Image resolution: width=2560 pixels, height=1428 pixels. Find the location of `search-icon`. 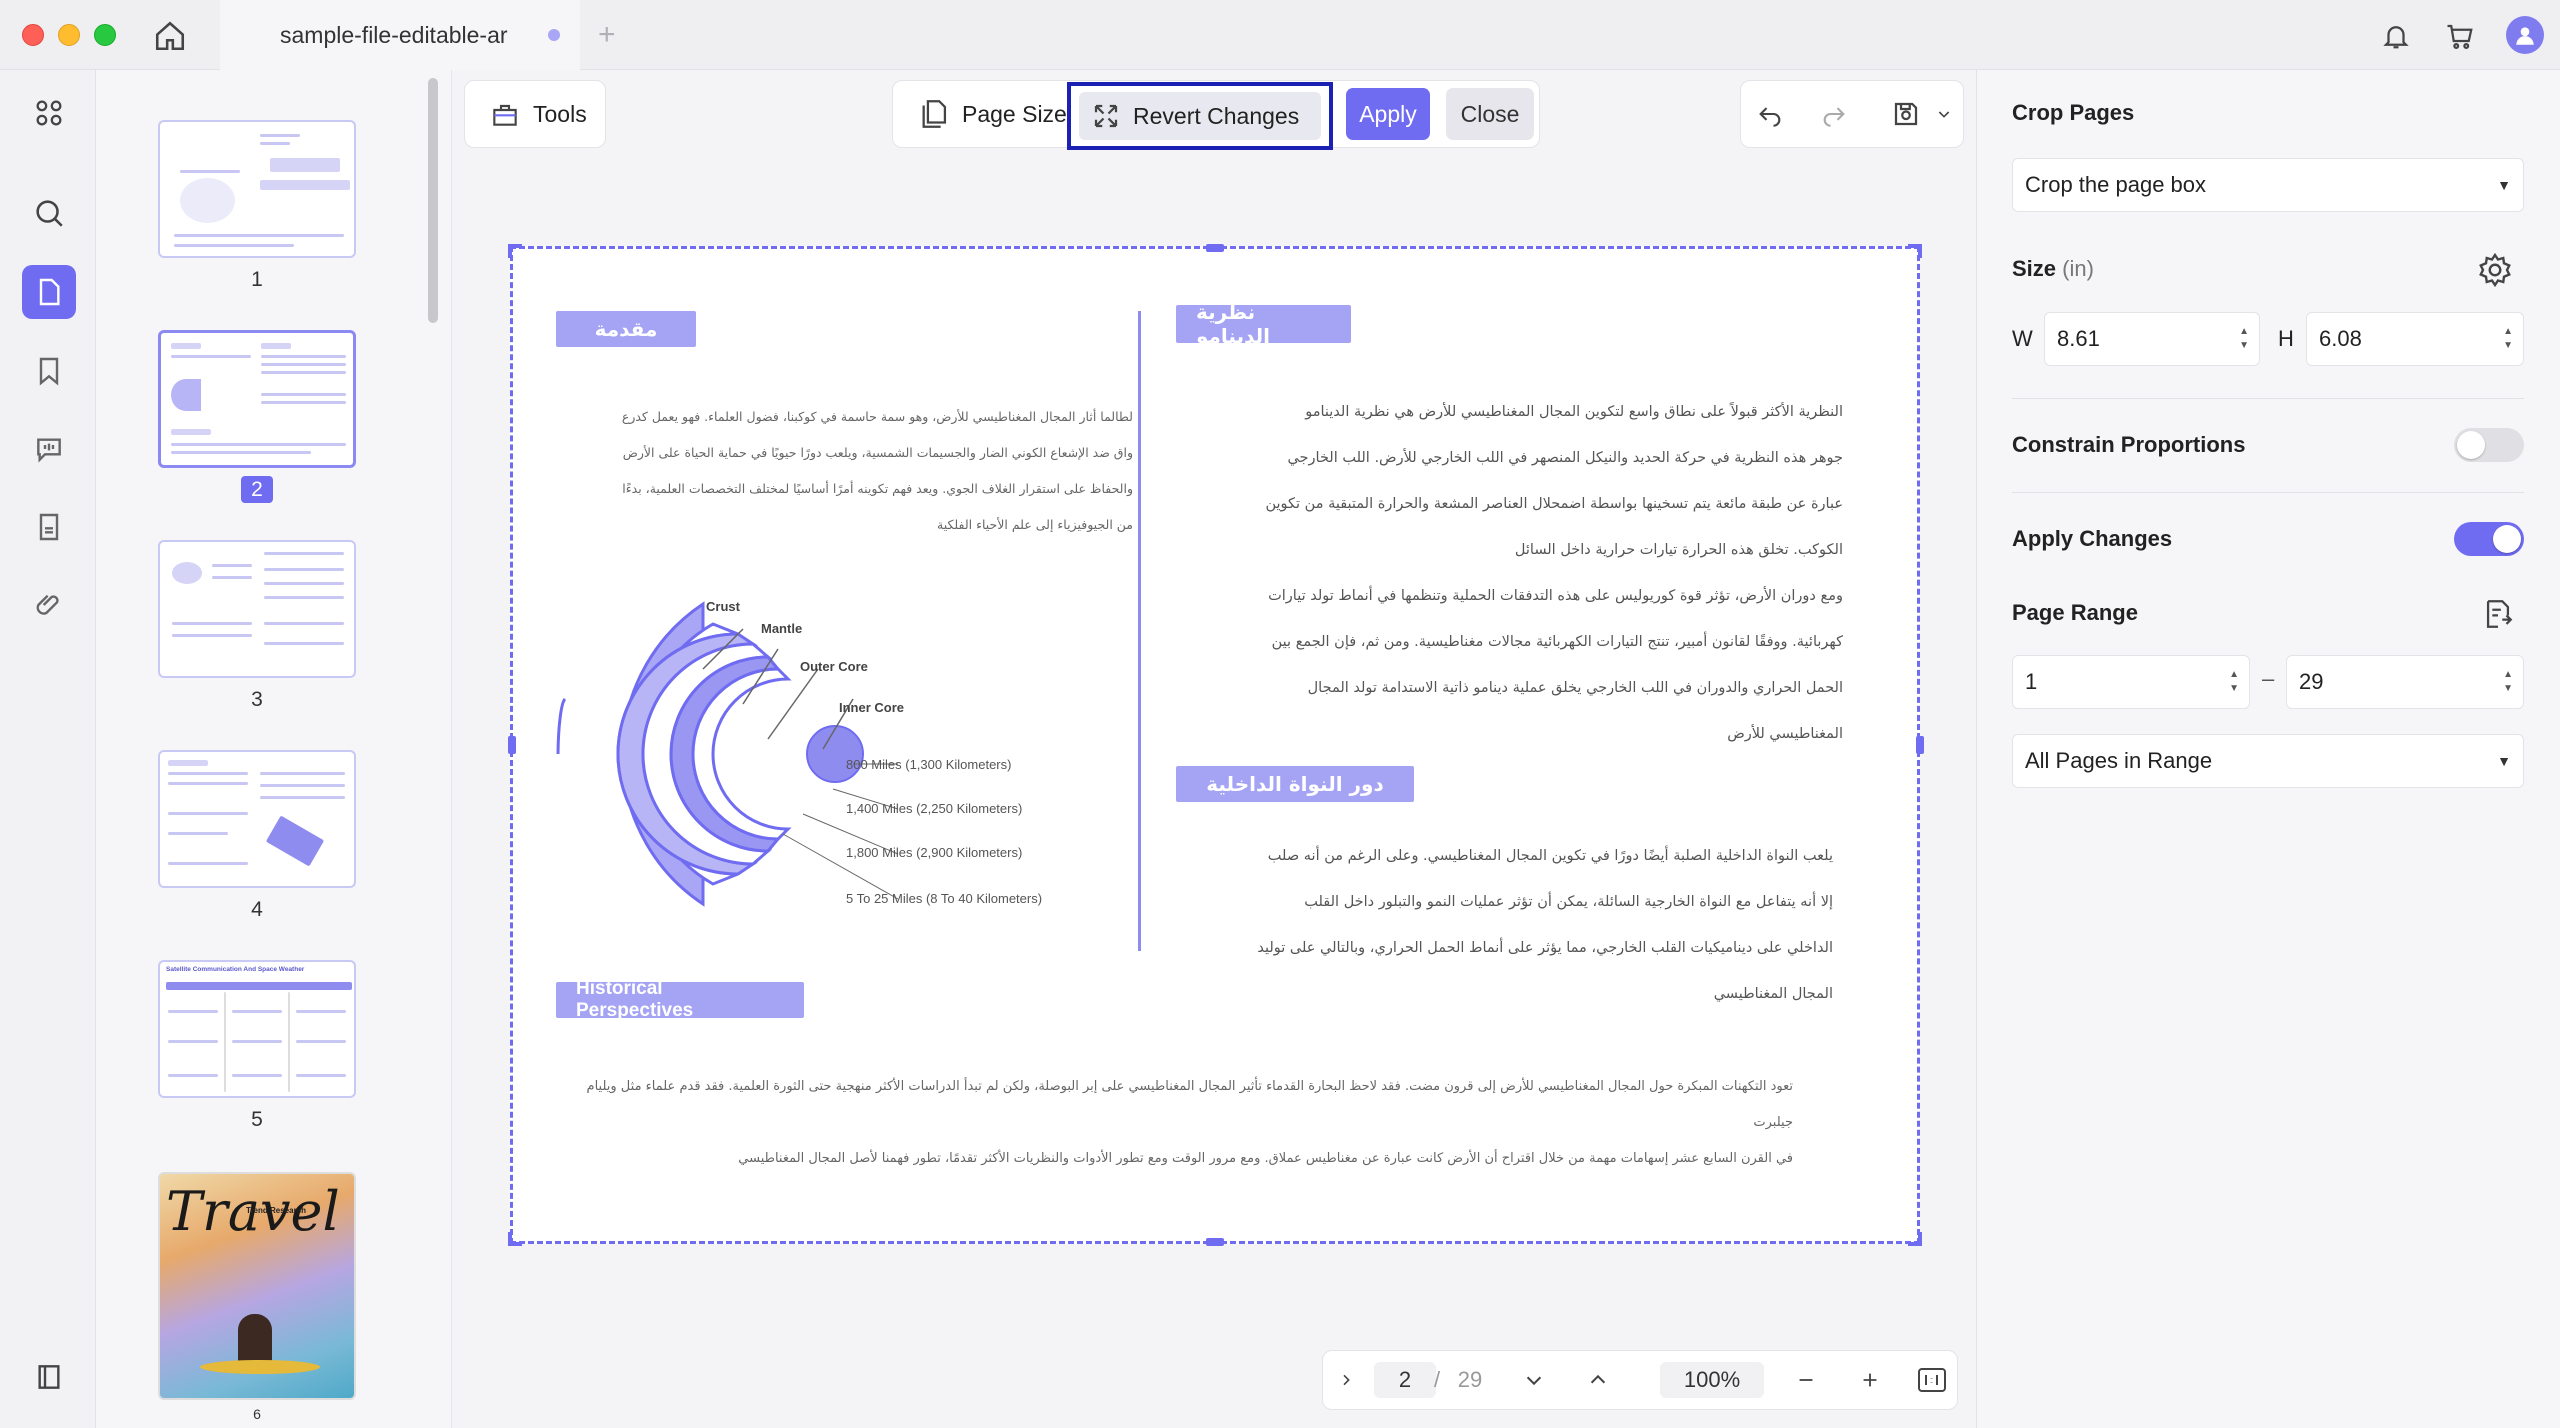

search-icon is located at coordinates (49, 213).